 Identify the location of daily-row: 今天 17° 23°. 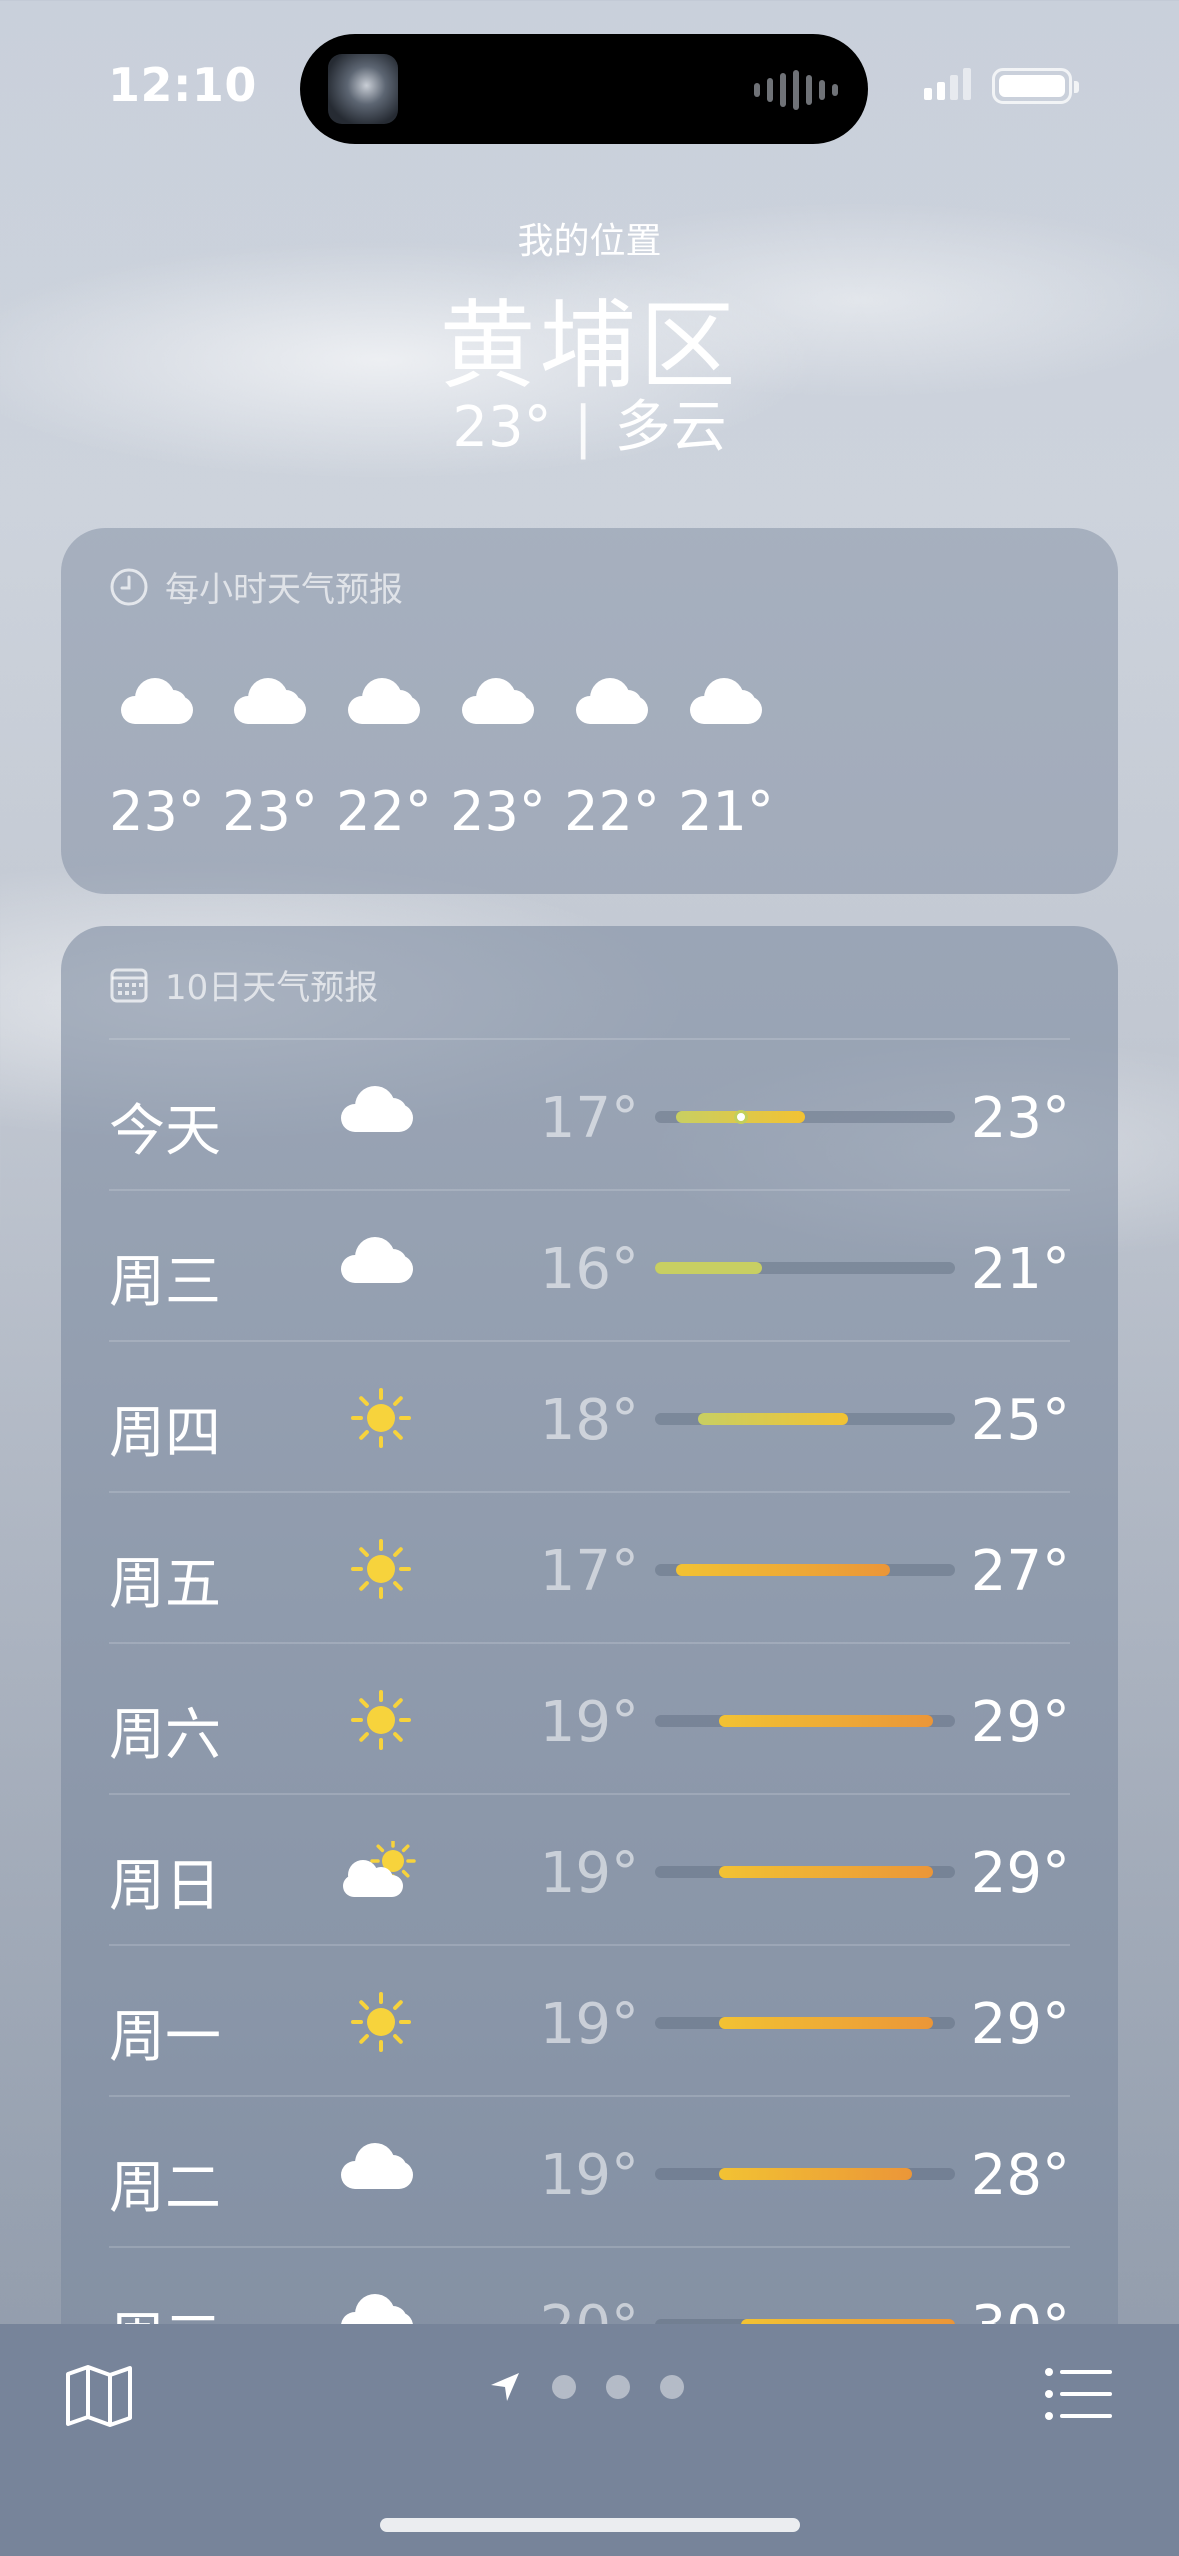
(589, 1113).